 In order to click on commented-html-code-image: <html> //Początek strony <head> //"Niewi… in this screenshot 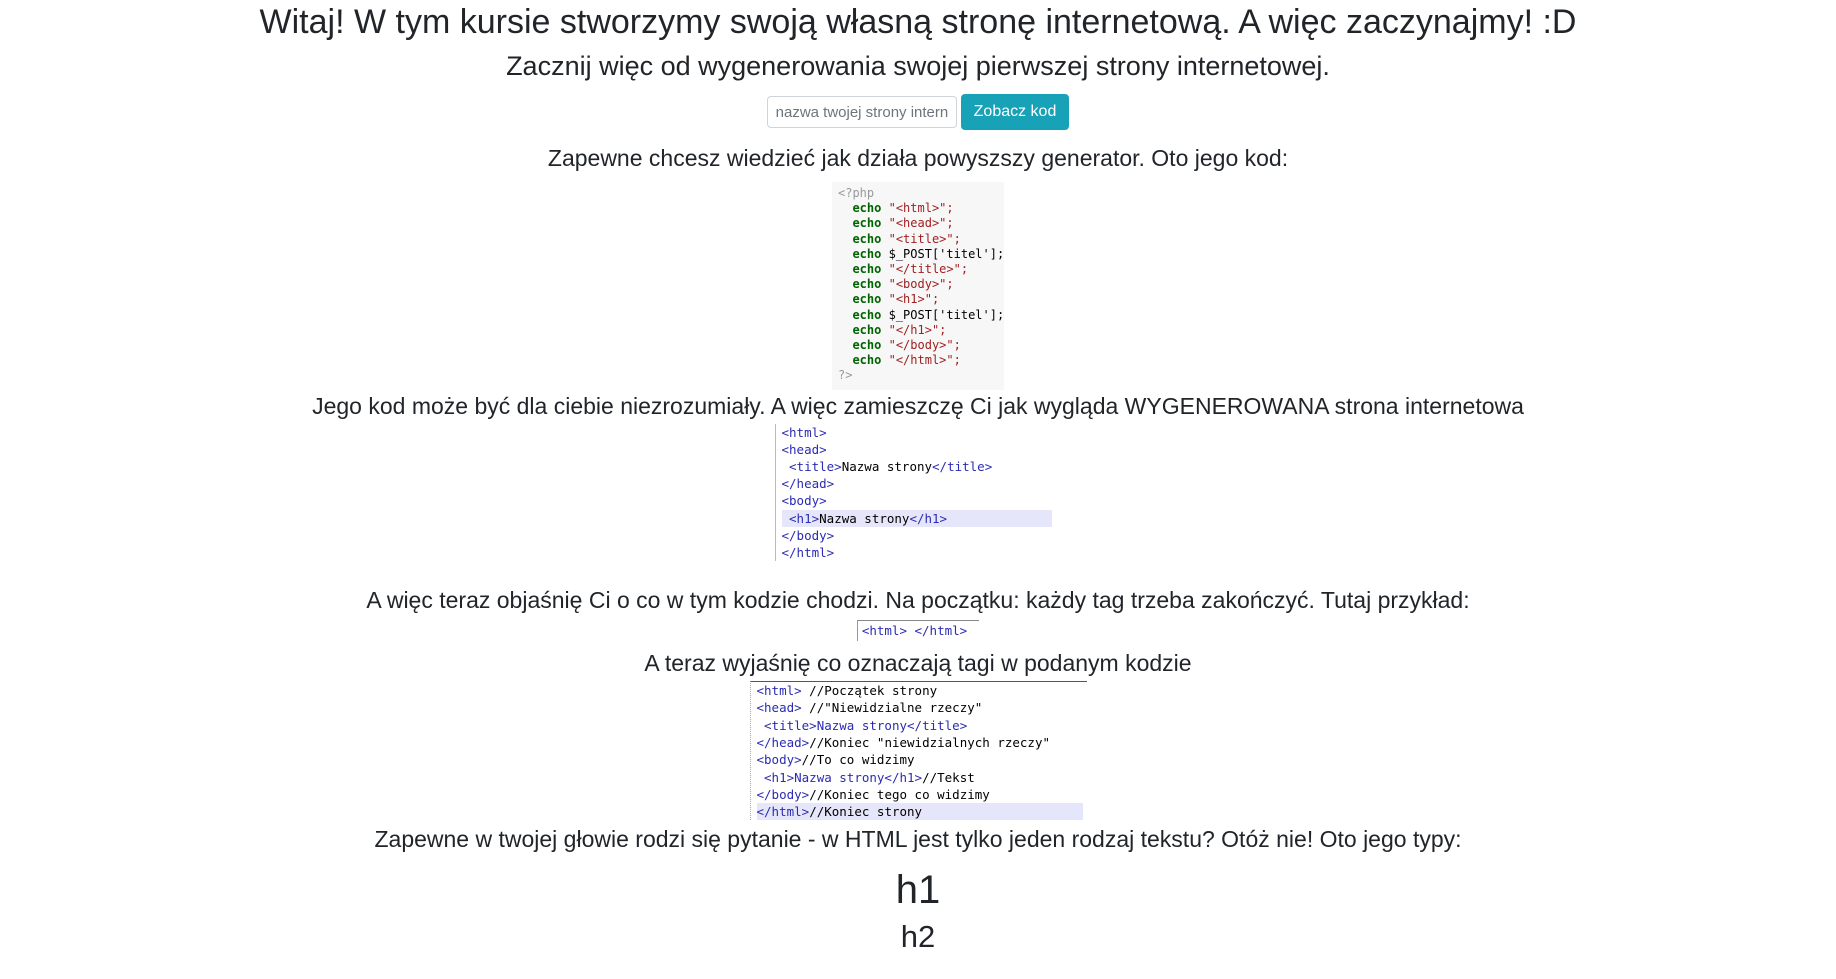, I will do `click(918, 751)`.